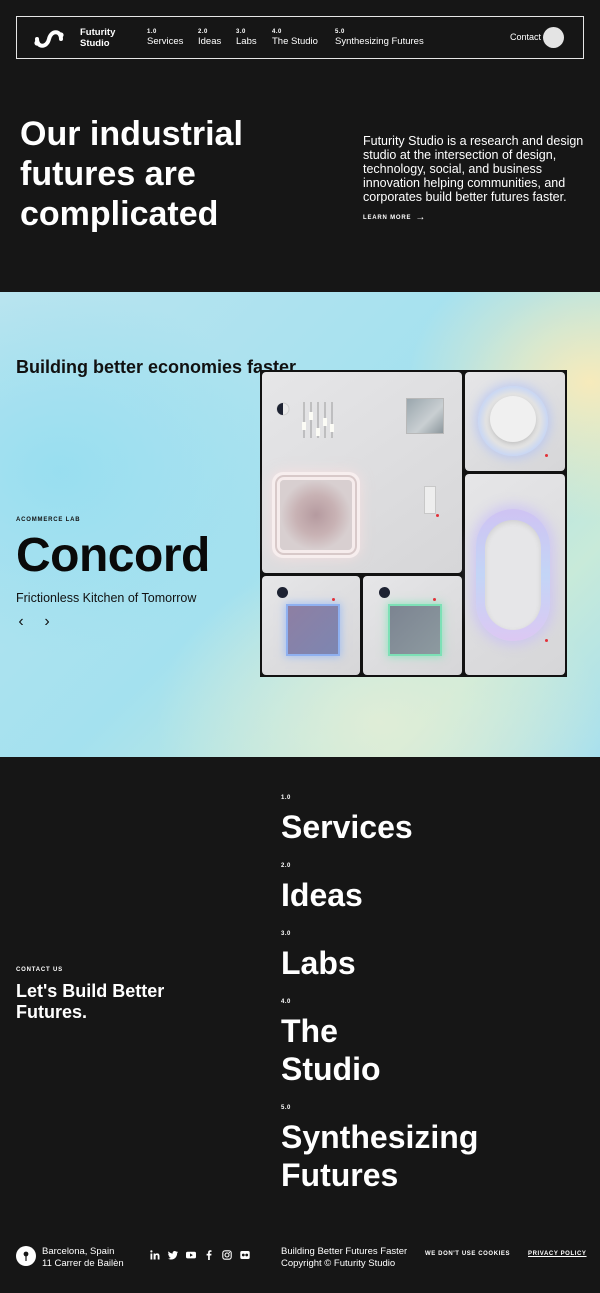 The width and height of the screenshot is (600, 1293). I want to click on sliders-icon, so click(318, 420).